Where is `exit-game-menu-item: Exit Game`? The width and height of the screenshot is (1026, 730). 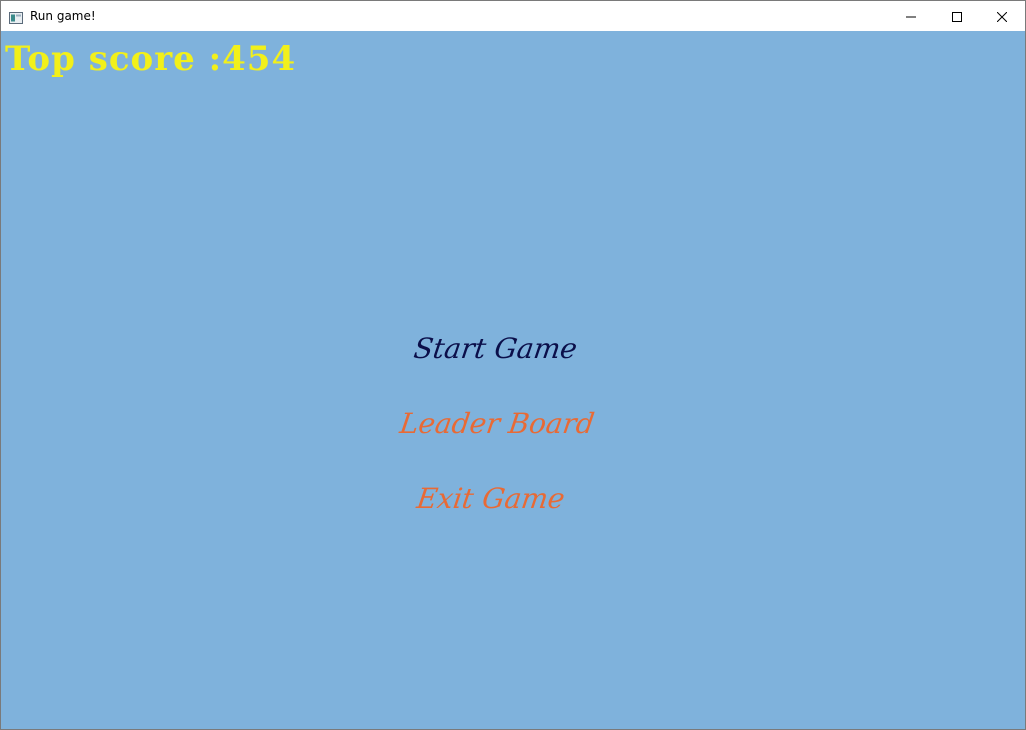 exit-game-menu-item: Exit Game is located at coordinates (490, 499).